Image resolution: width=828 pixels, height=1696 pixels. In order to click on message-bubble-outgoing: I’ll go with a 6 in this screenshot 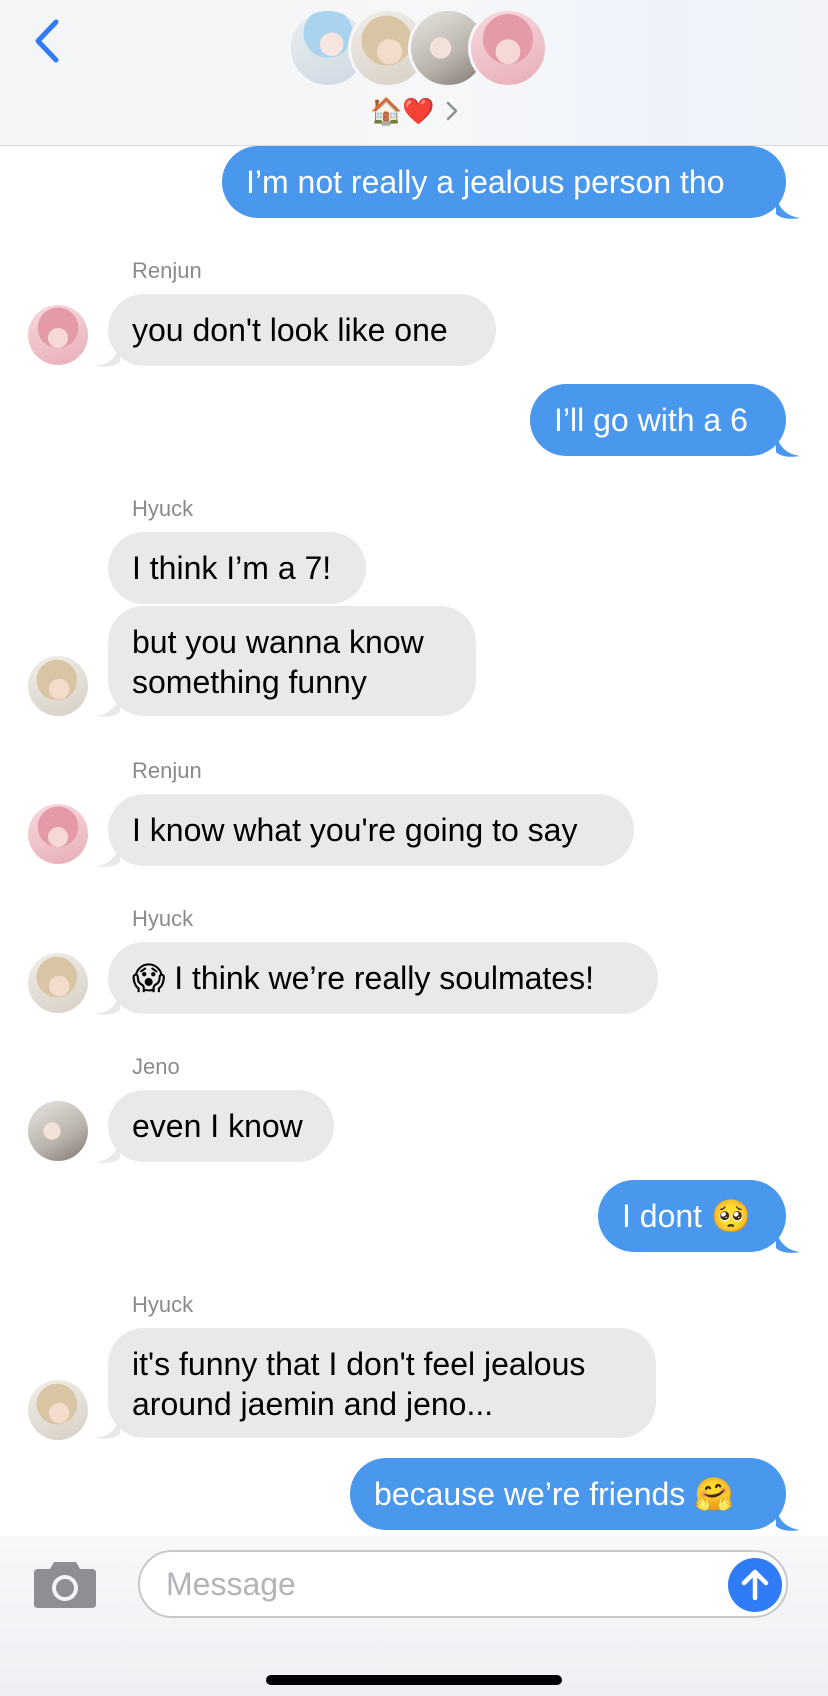, I will do `click(658, 420)`.